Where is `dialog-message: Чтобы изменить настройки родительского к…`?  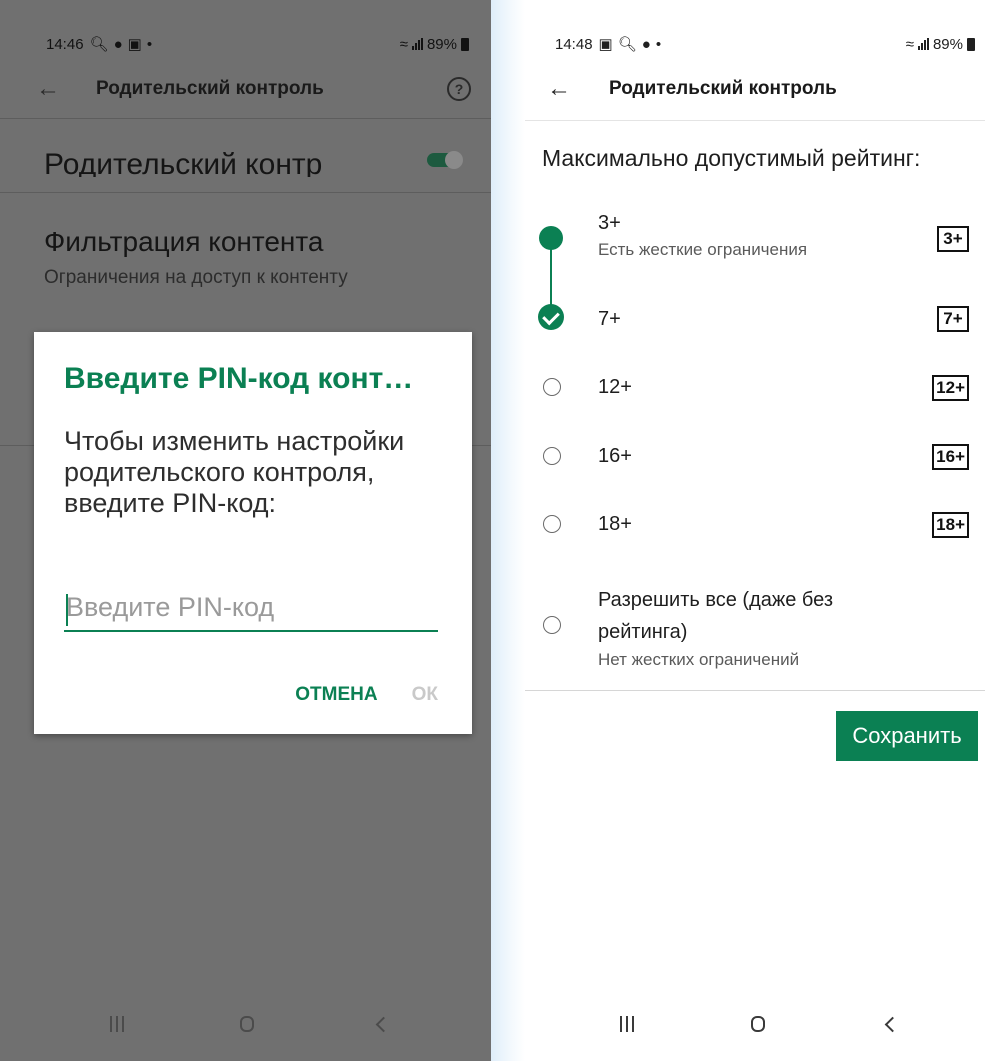 dialog-message: Чтобы изменить настройки родительского к… is located at coordinates (234, 472).